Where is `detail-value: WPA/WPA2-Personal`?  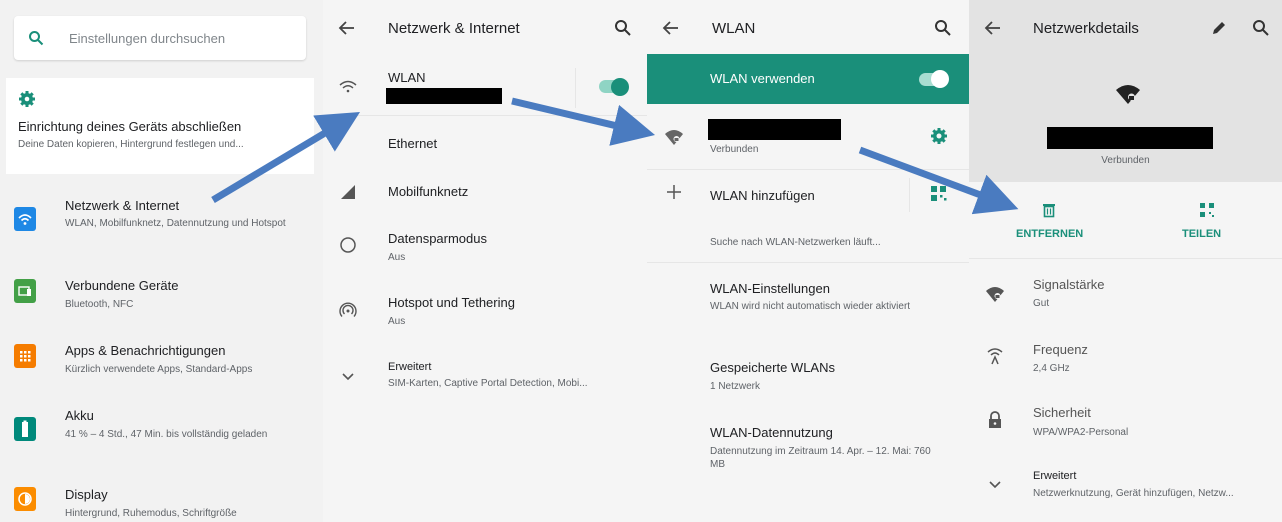
detail-value: WPA/WPA2-Personal is located at coordinates (1081, 432).